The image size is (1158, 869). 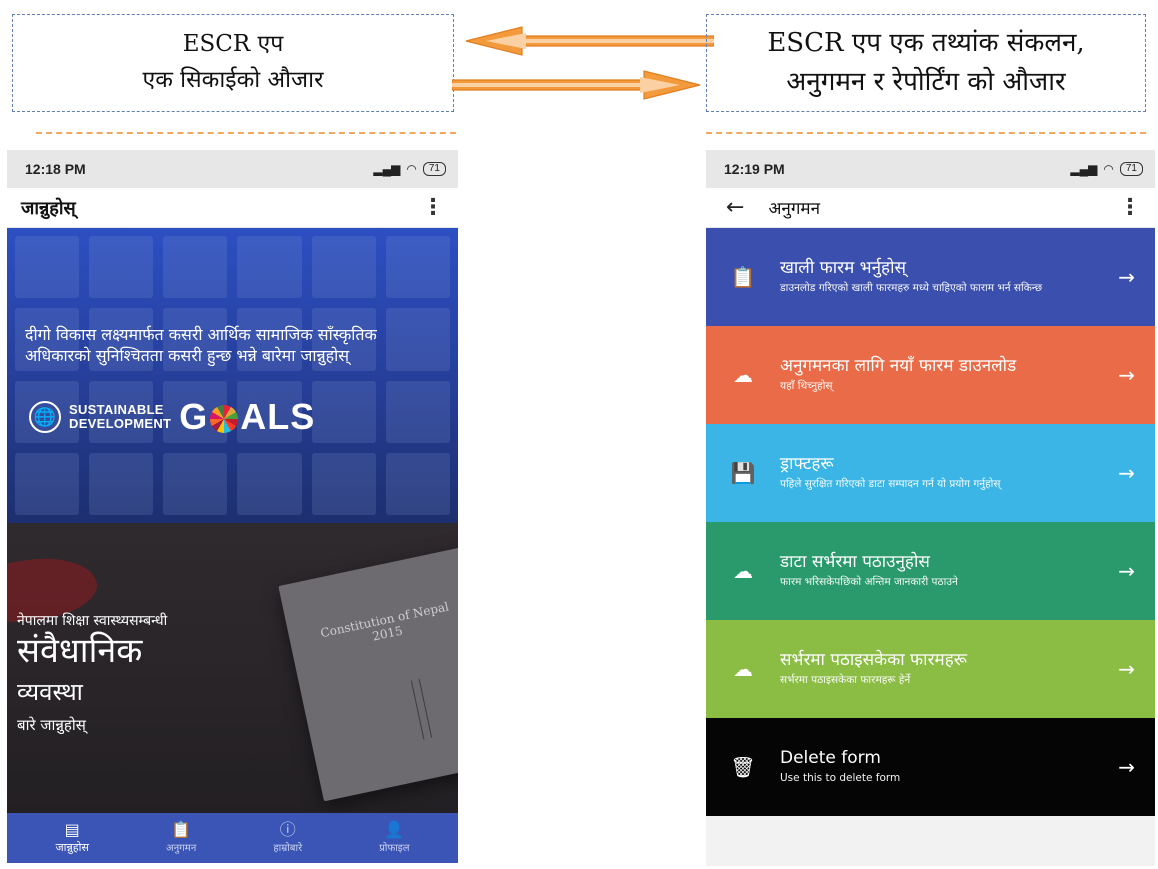 I want to click on app-bar: जान्नुहोस् ⋮, so click(x=232, y=208).